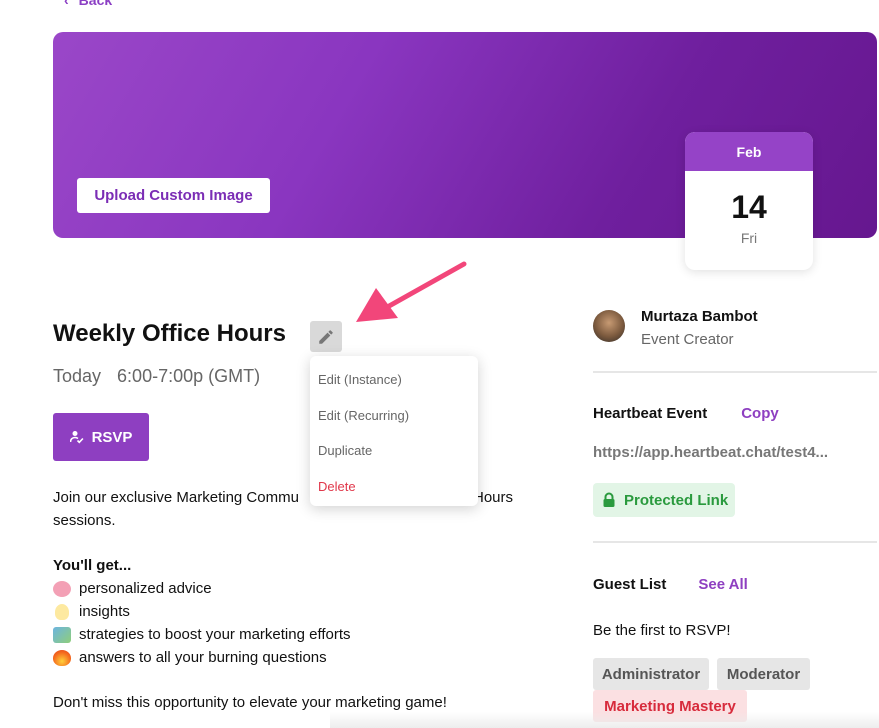 The height and width of the screenshot is (728, 879). What do you see at coordinates (675, 328) in the screenshot?
I see `event-creator: Murtaza Bambot Event Creator` at bounding box center [675, 328].